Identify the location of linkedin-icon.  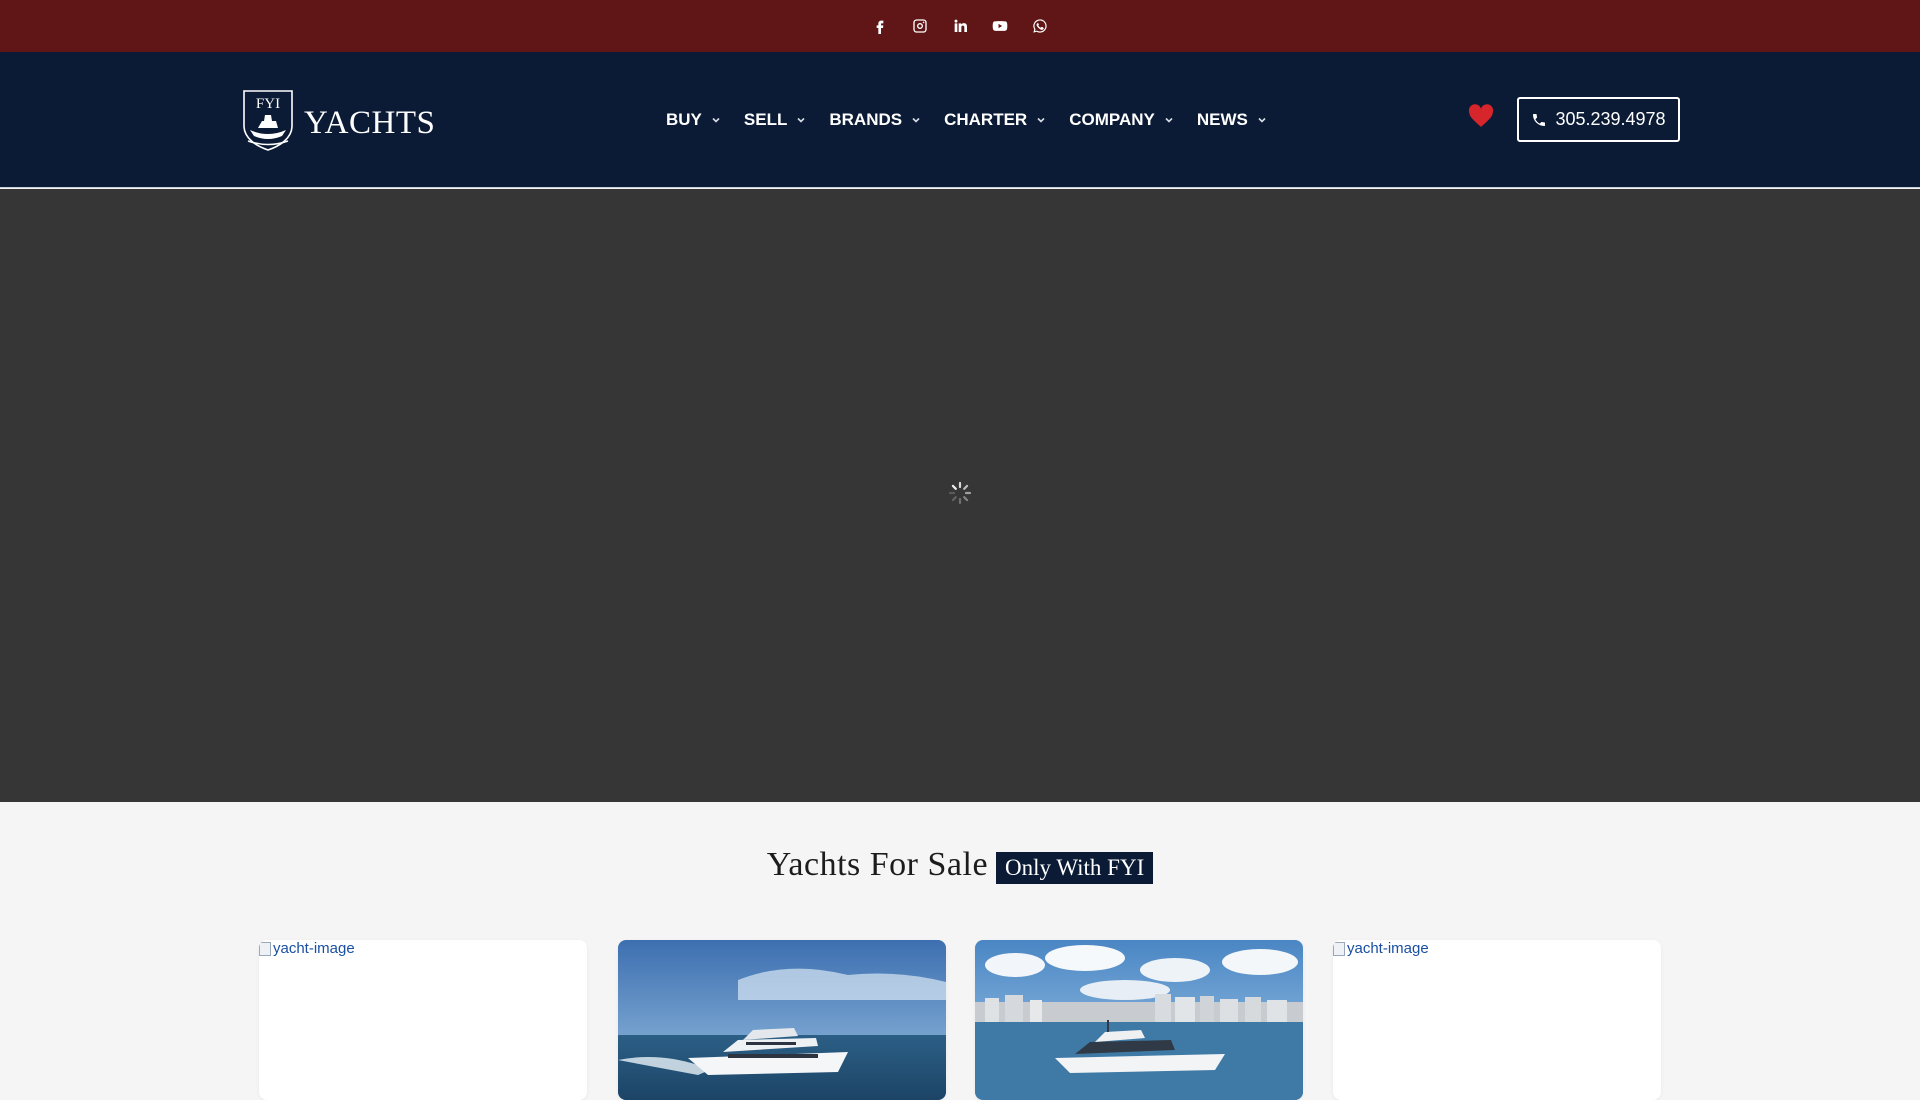
(960, 26).